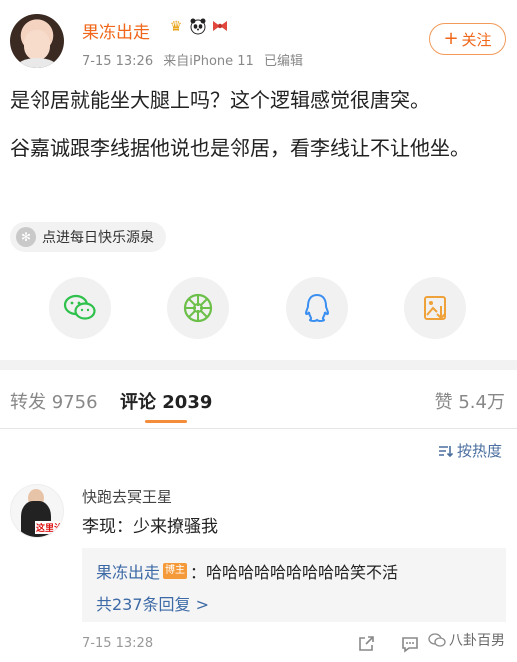 Image resolution: width=517 pixels, height=662 pixels. What do you see at coordinates (258, 40) in the screenshot?
I see `post-header: 果冻出走 ♛ 7-15 13:26 来自iPhone 11 已编辑 + 关注` at bounding box center [258, 40].